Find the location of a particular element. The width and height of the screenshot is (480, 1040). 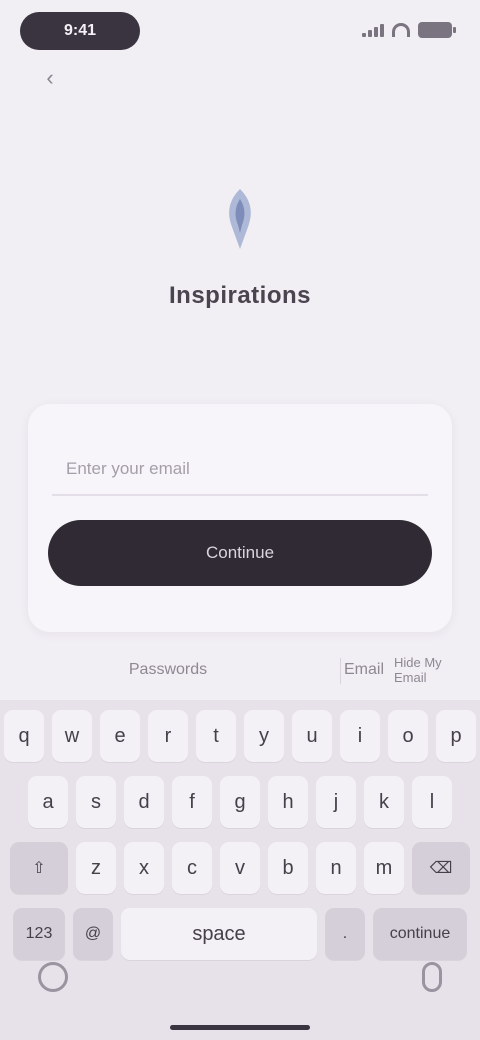

key-g: g is located at coordinates (240, 802).